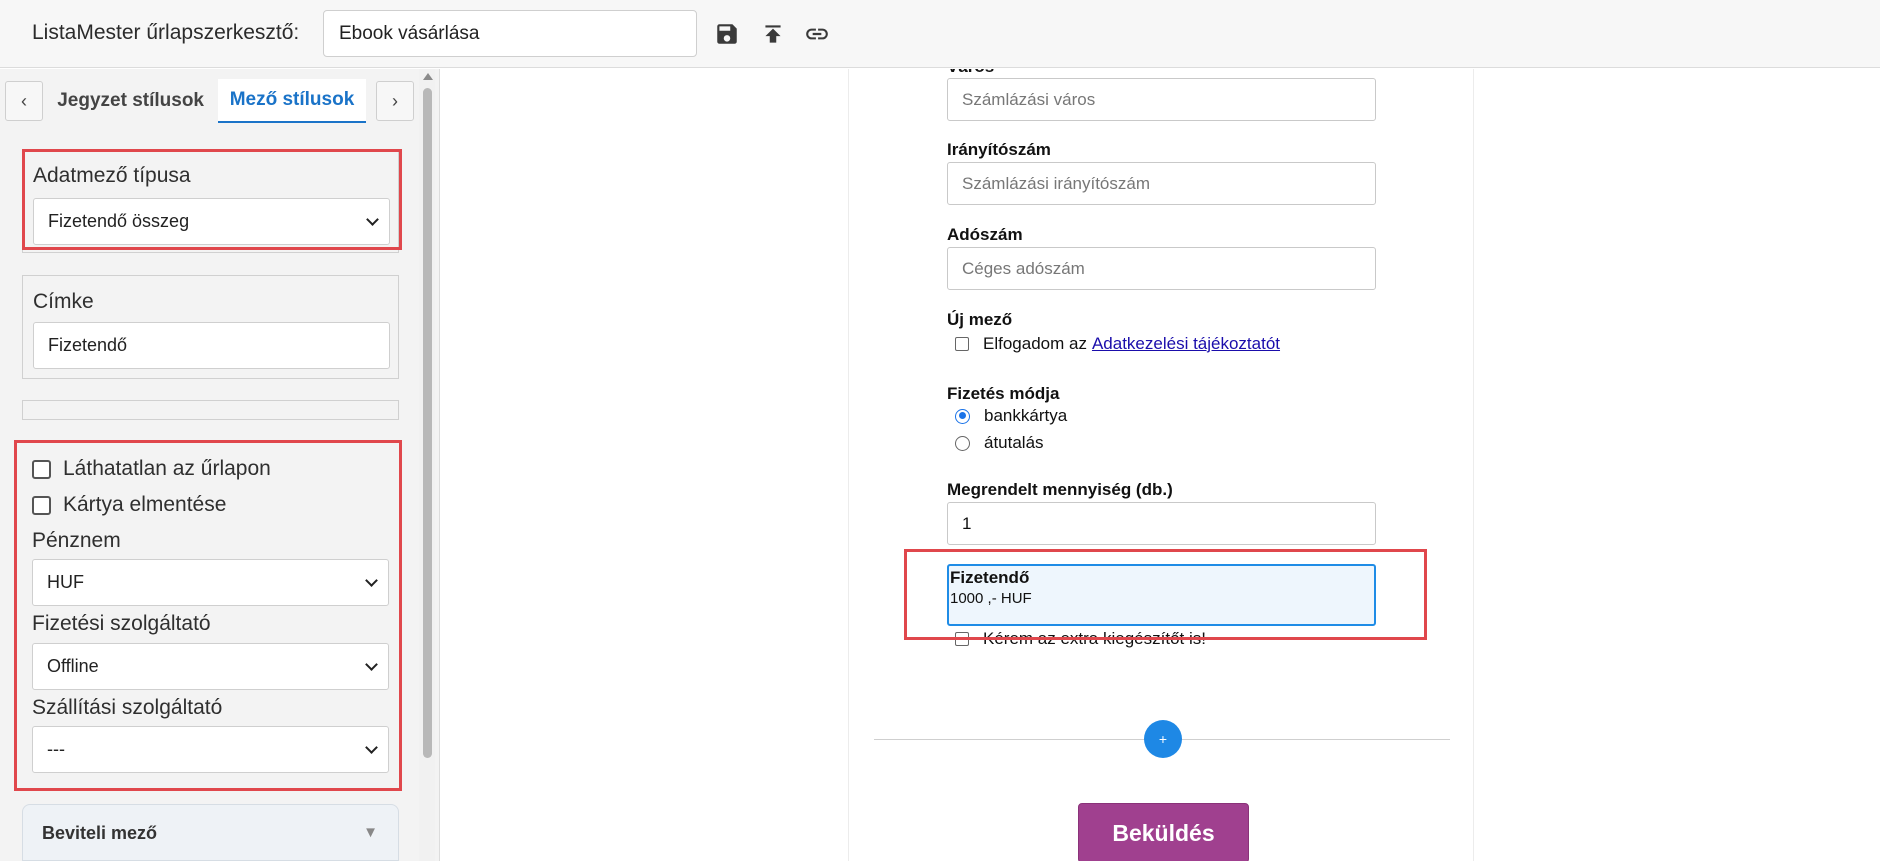  I want to click on app-title: ListaMester űrlapszerkesztő:, so click(166, 32).